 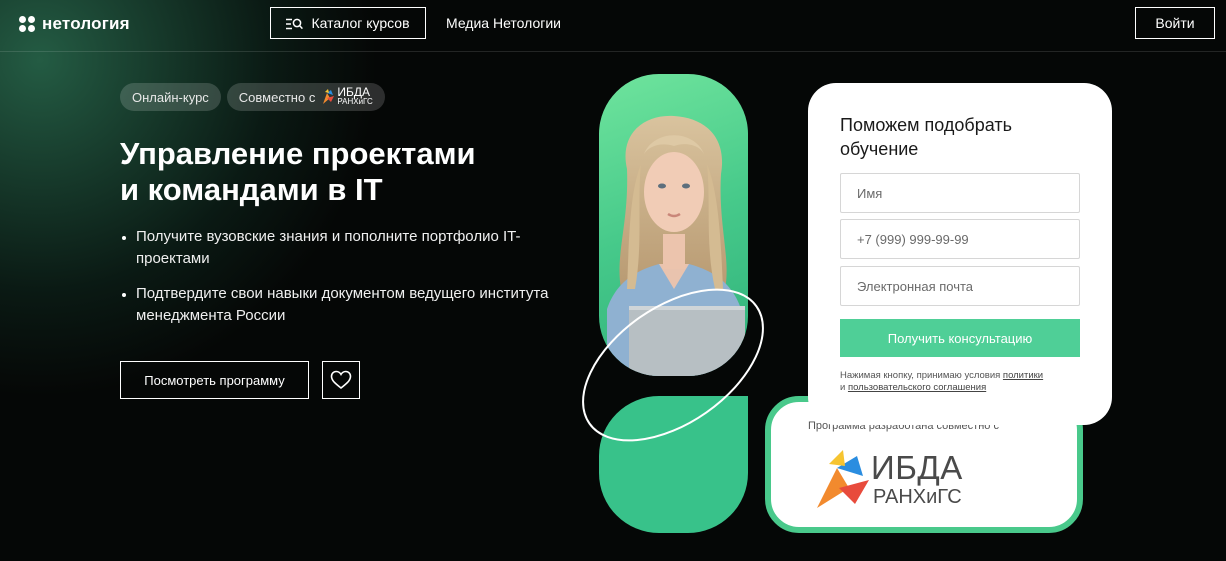 I want to click on consent-and: и, so click(x=843, y=387).